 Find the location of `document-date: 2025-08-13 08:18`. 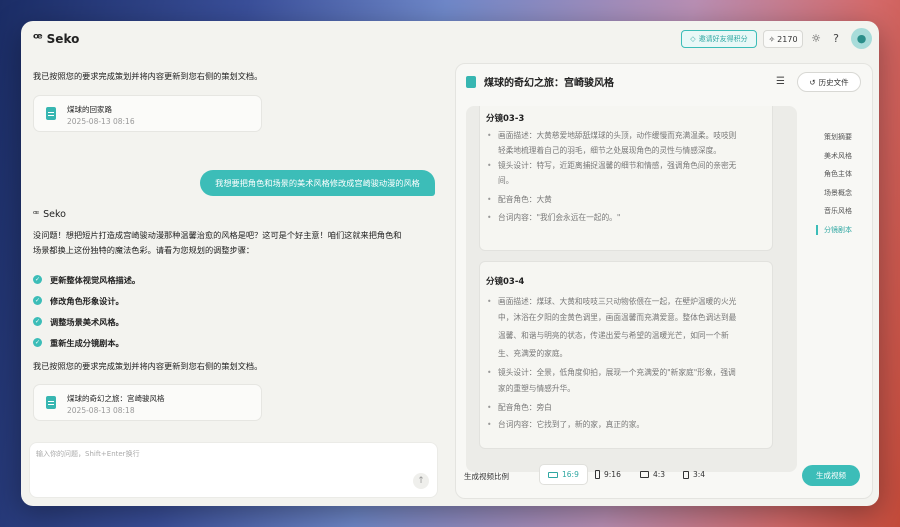

document-date: 2025-08-13 08:18 is located at coordinates (101, 410).